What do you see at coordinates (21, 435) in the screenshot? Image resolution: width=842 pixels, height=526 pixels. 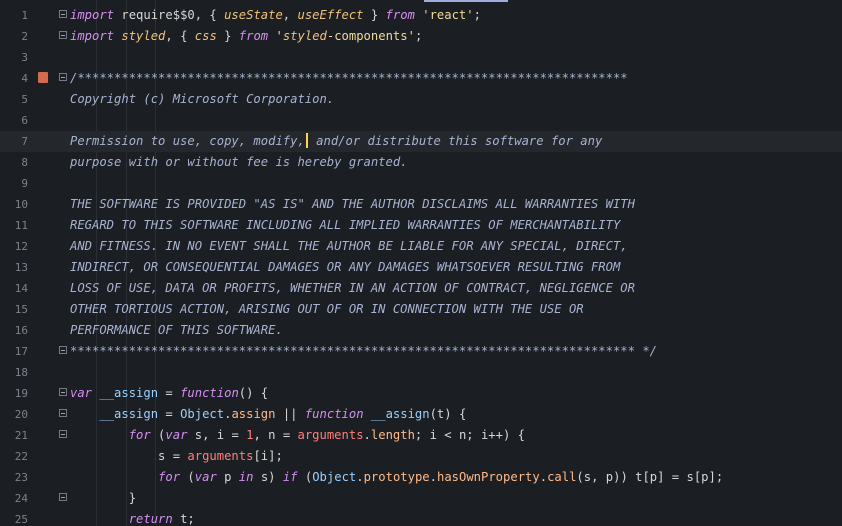 I see `line-number: 21` at bounding box center [21, 435].